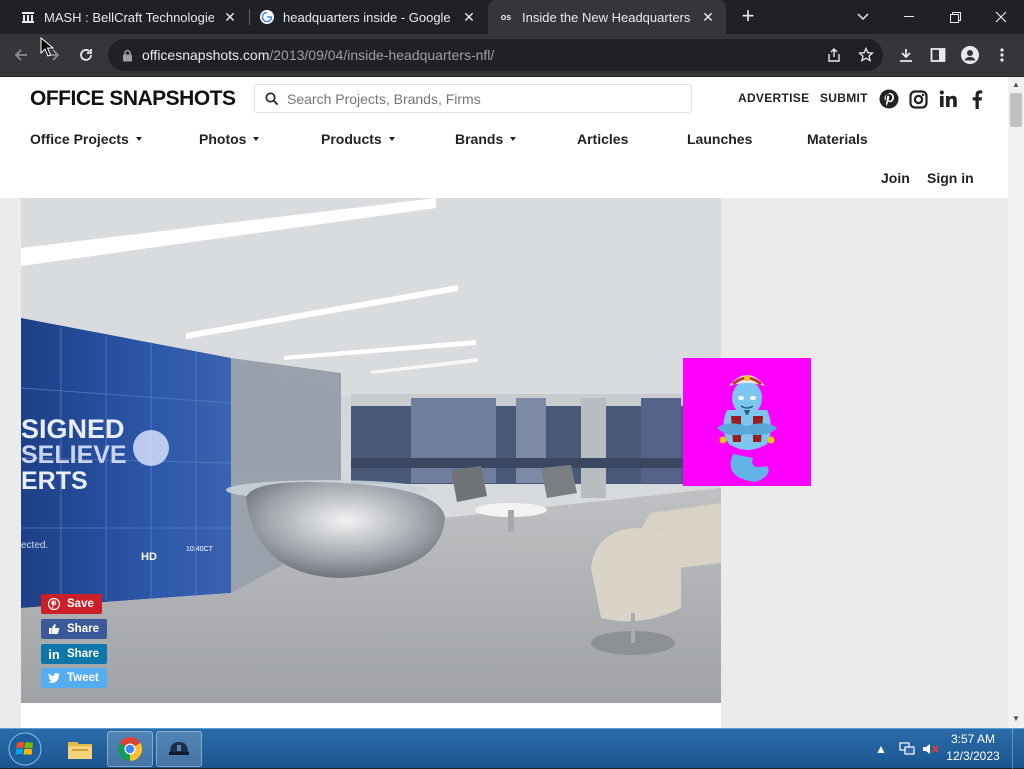 This screenshot has width=1024, height=769. Describe the element at coordinates (895, 178) in the screenshot. I see `join-link: Join` at that location.